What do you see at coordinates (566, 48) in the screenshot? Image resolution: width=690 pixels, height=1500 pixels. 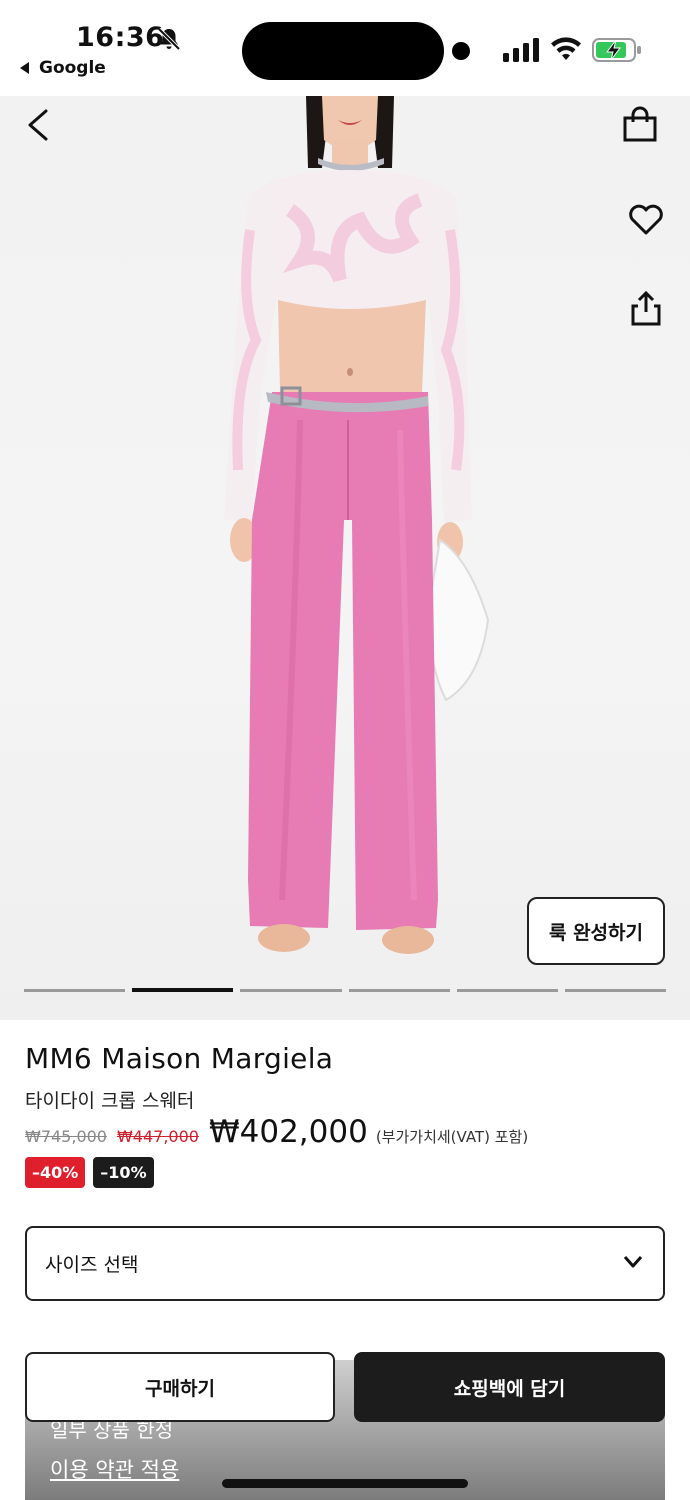 I see `wifi-icon` at bounding box center [566, 48].